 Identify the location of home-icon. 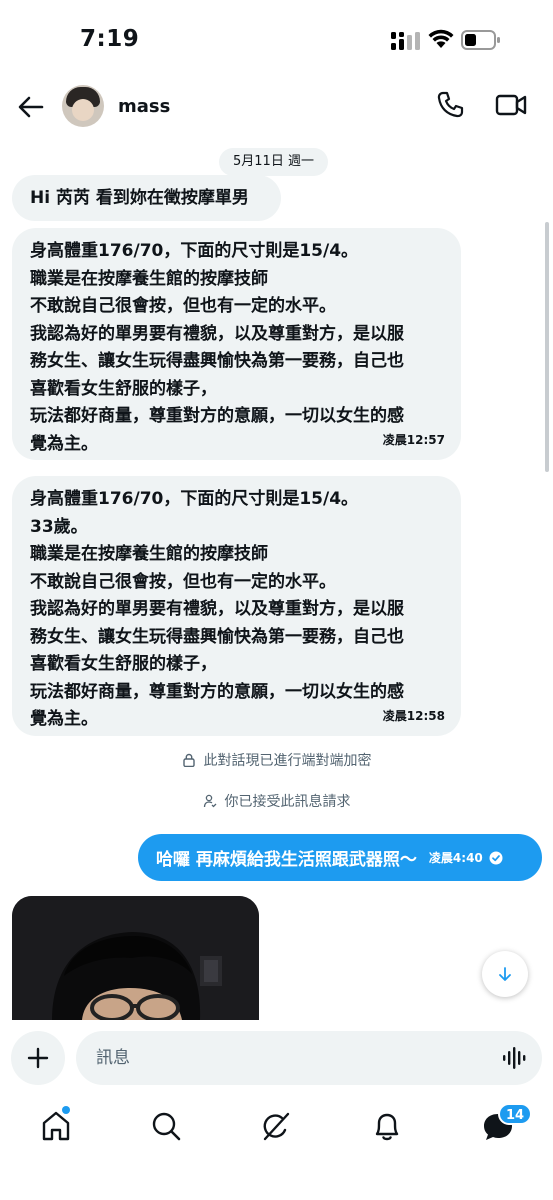
(56, 1126).